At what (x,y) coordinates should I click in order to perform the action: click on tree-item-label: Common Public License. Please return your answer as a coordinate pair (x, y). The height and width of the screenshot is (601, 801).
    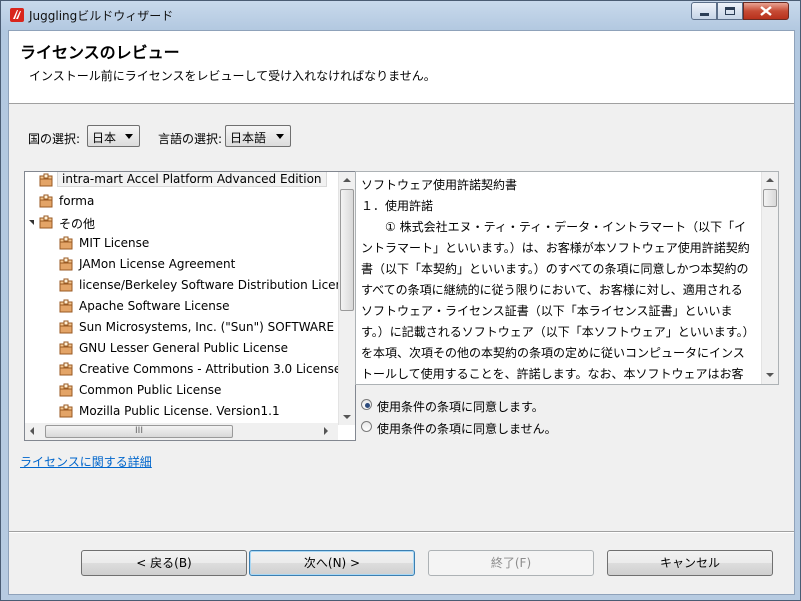
    Looking at the image, I should click on (150, 390).